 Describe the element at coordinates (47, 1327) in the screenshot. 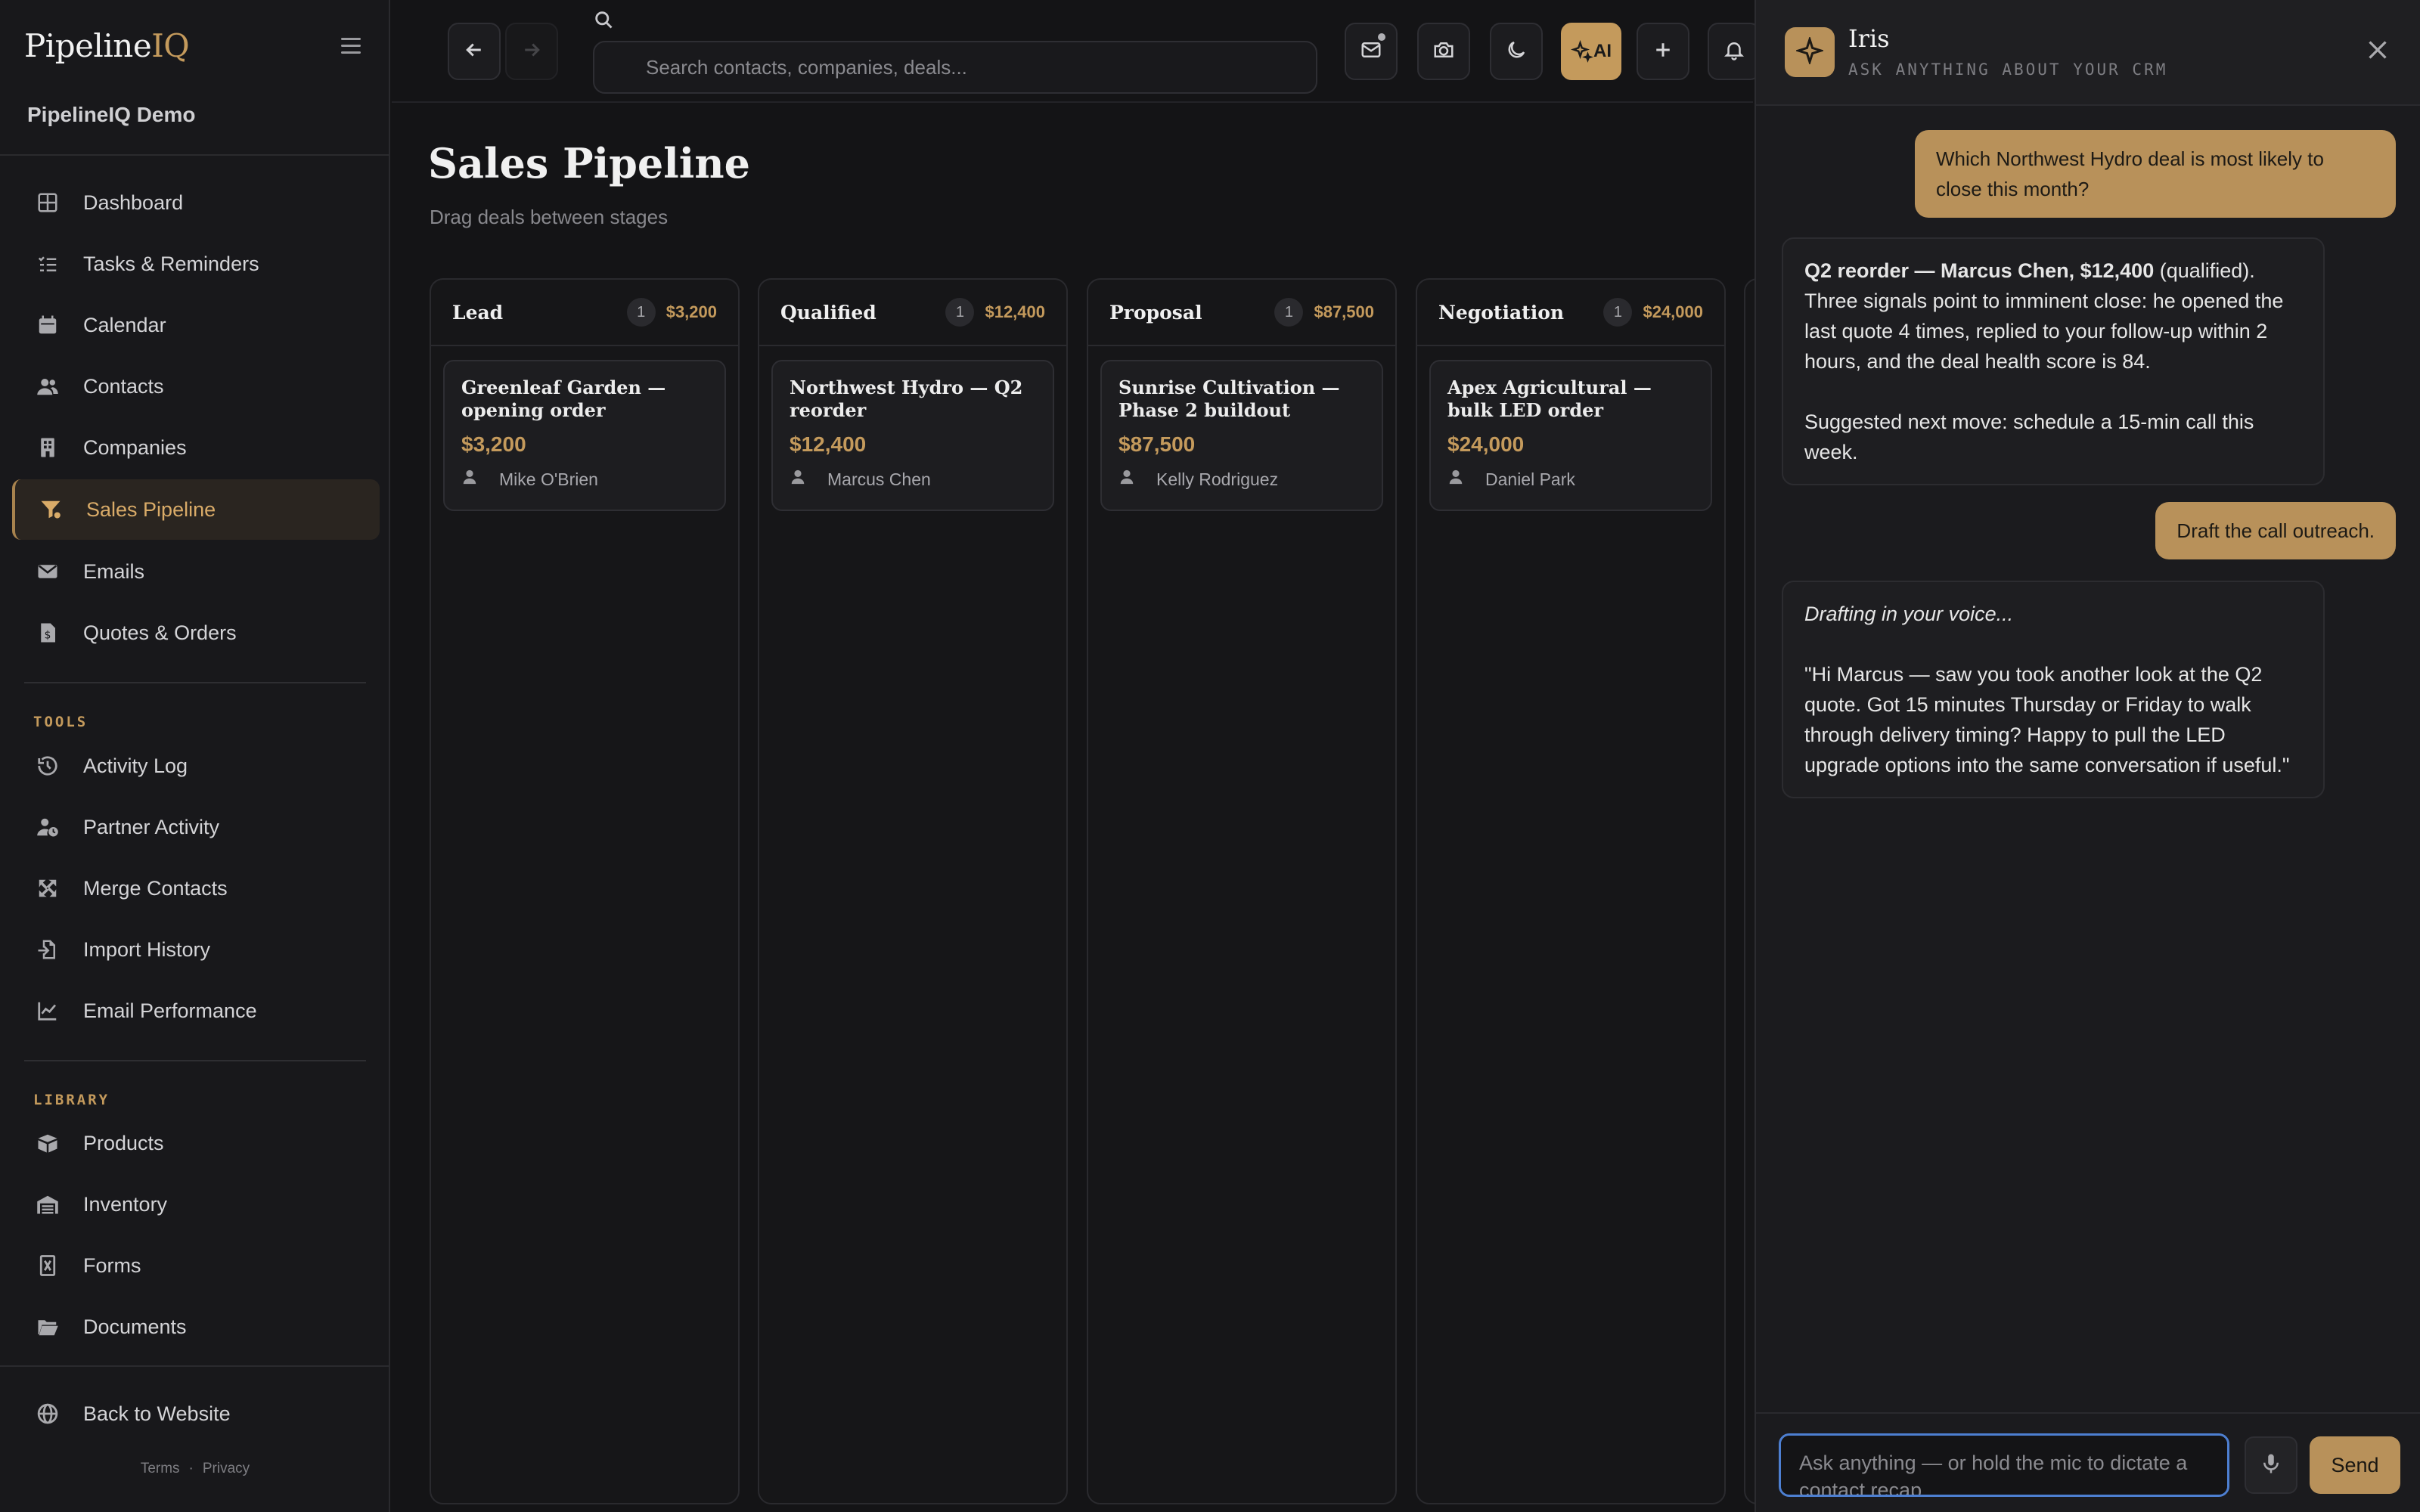

I see `folder-icon` at that location.